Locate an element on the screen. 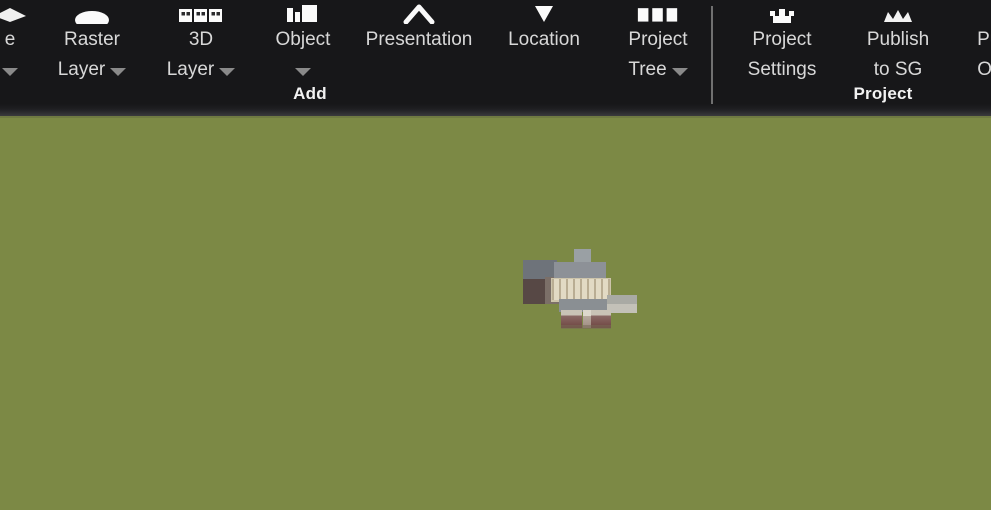 This screenshot has width=991, height=510. ribbon-bottom-shading is located at coordinates (495, 110).